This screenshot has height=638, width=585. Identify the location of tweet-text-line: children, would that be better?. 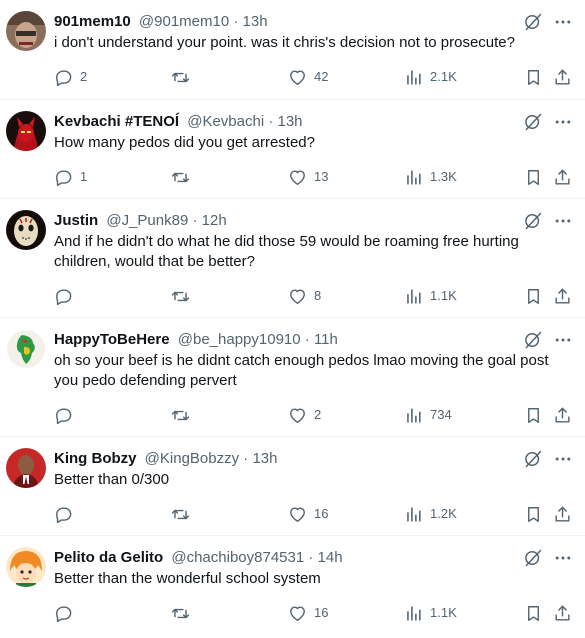
(154, 261).